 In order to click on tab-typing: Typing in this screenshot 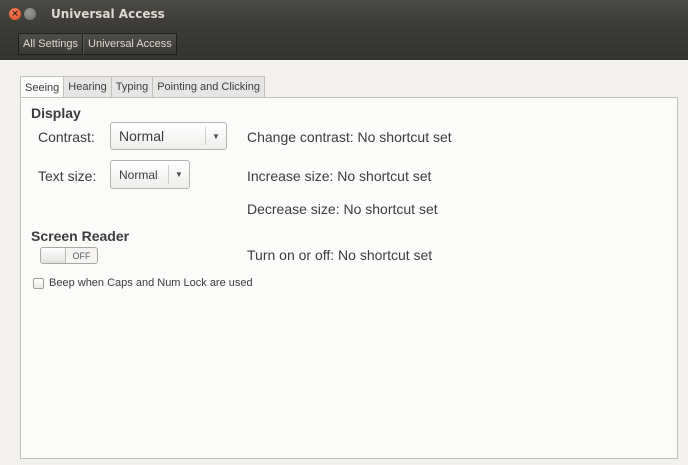, I will do `click(132, 87)`.